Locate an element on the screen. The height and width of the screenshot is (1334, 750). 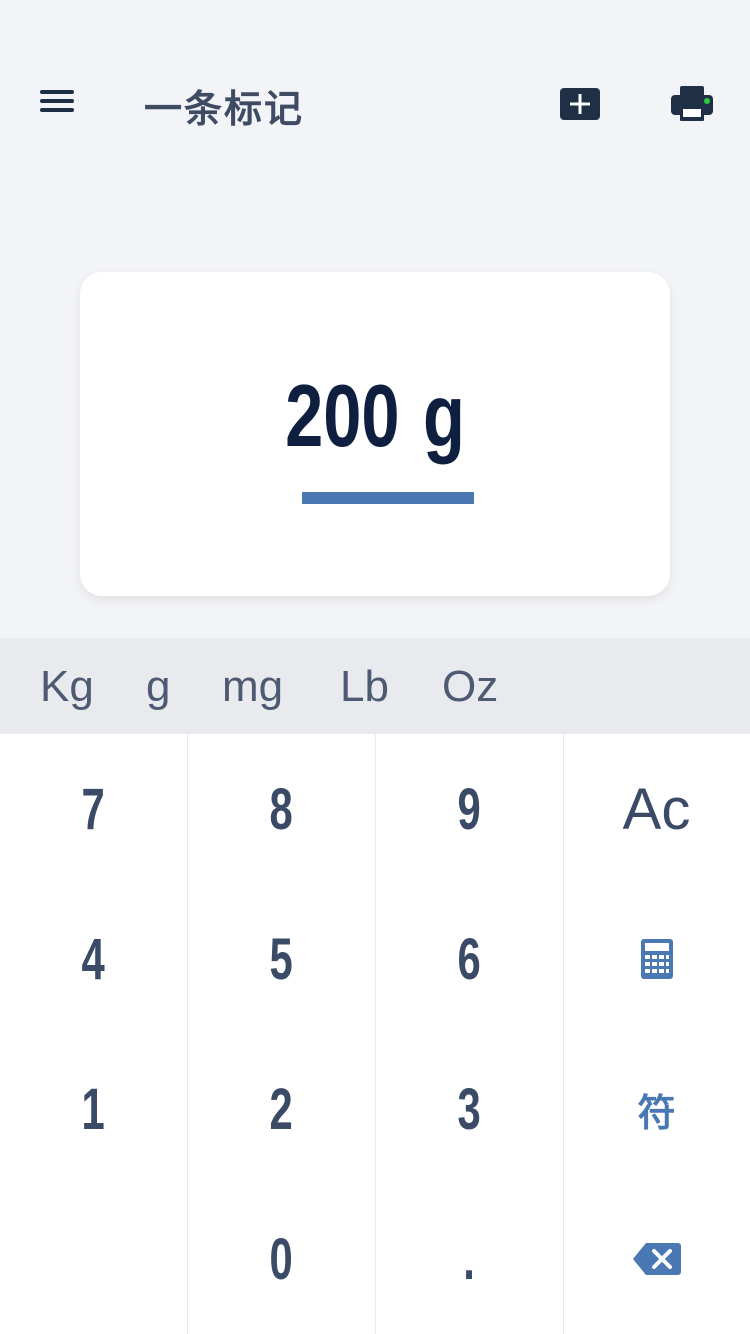
key-4: 4 is located at coordinates (93, 959).